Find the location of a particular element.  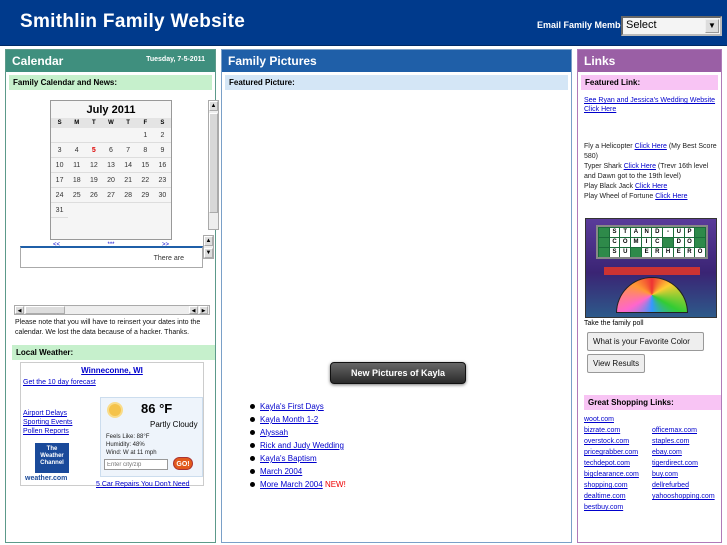

weather-channel-url: weather.com is located at coordinates (46, 478).